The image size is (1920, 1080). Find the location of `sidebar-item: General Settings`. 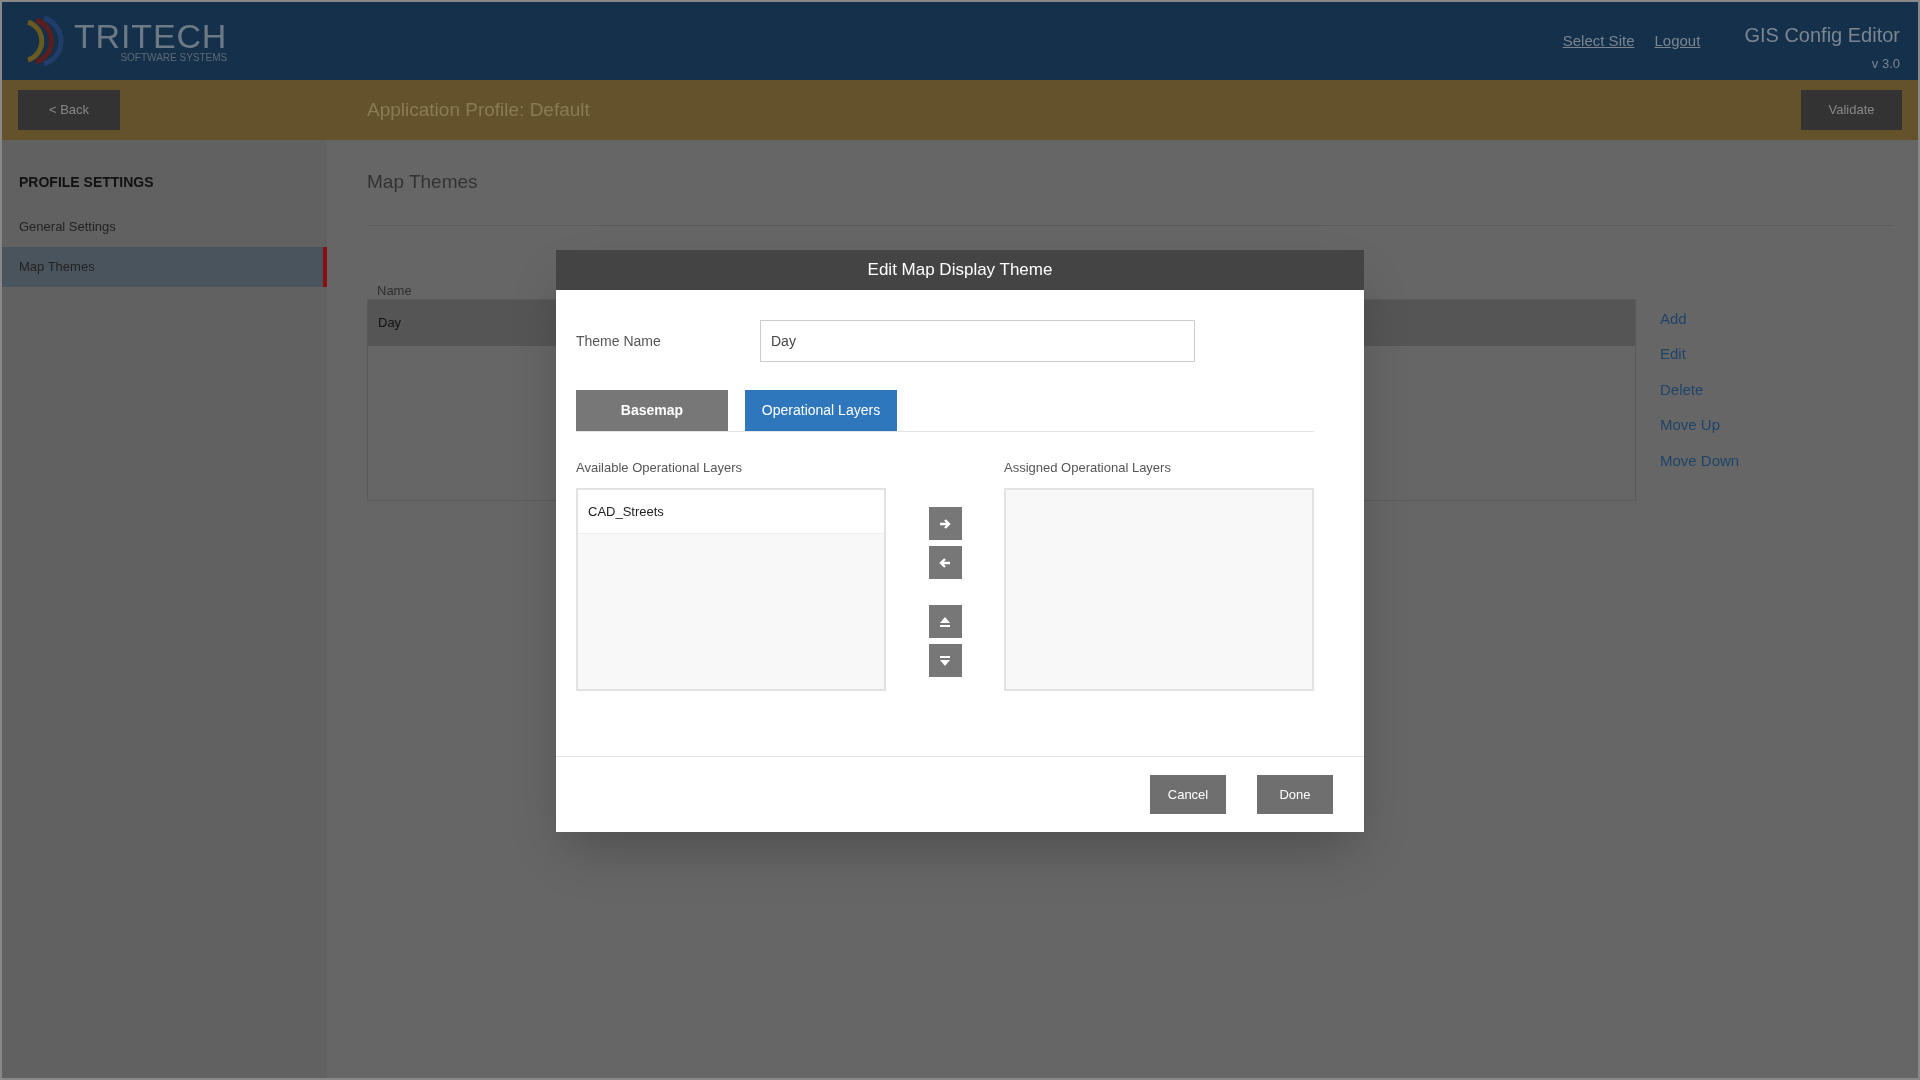

sidebar-item: General Settings is located at coordinates (164, 227).